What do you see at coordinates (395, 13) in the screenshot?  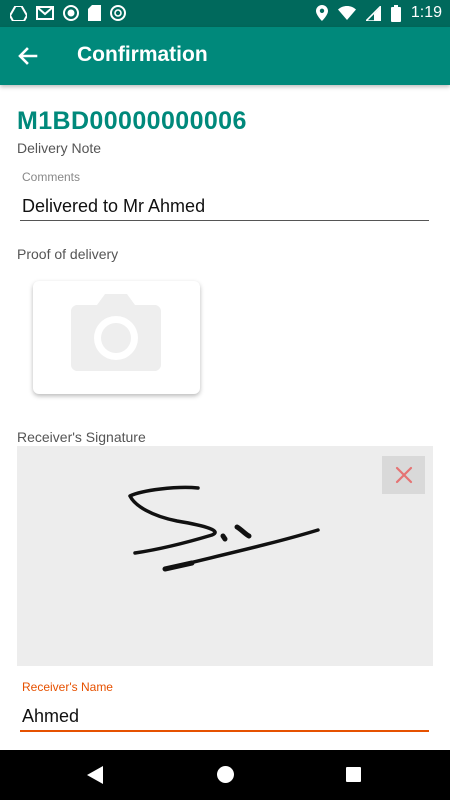 I see `battery-icon` at bounding box center [395, 13].